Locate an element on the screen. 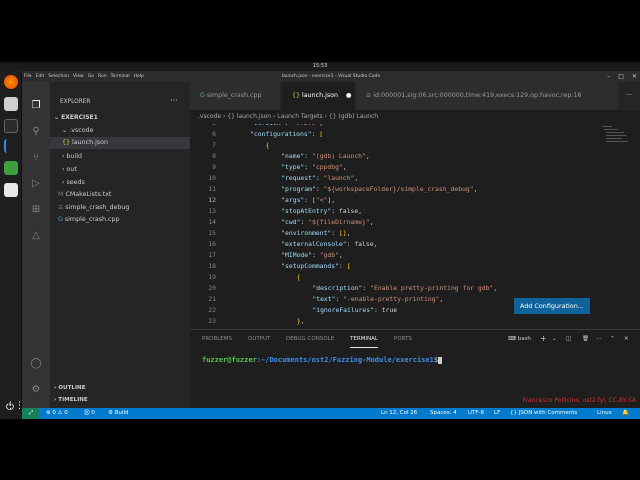 The height and width of the screenshot is (480, 640). file-cmakelists: M CMakeLists.txt is located at coordinates (84, 195).